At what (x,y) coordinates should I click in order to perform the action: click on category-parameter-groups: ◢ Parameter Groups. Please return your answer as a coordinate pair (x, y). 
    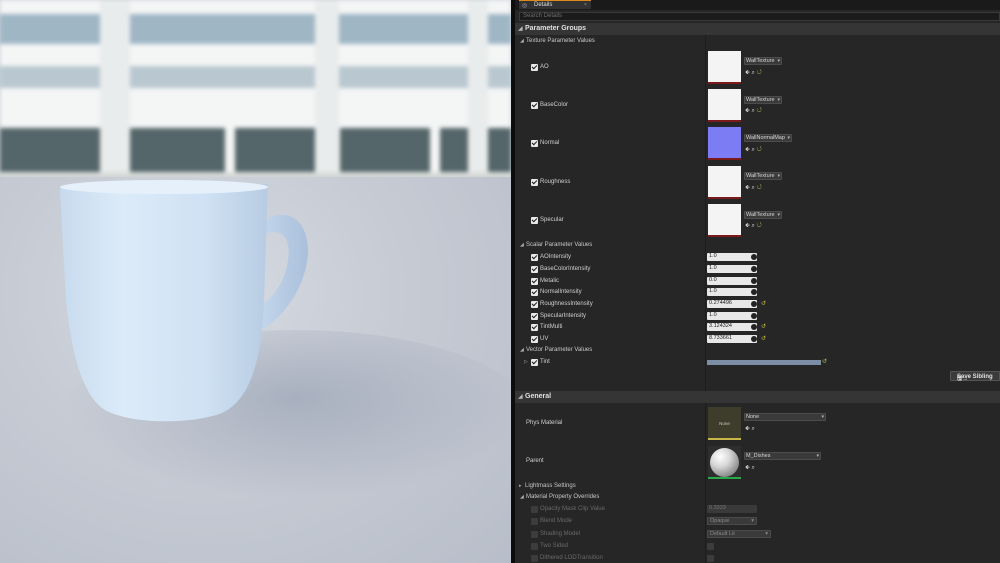
    Looking at the image, I should click on (757, 29).